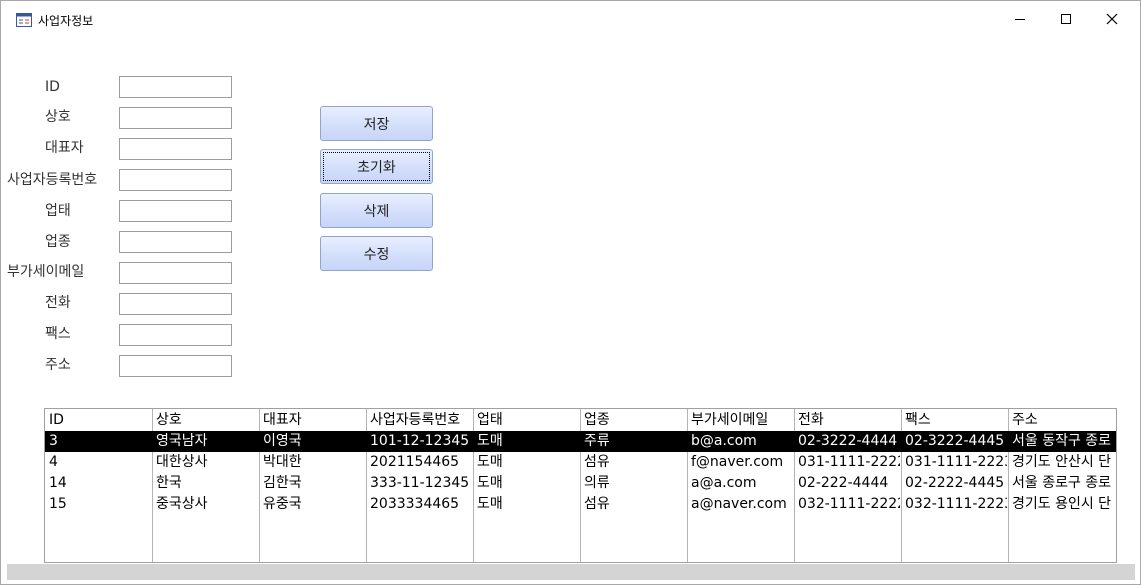 Image resolution: width=1141 pixels, height=585 pixels. Describe the element at coordinates (955, 441) in the screenshot. I see `table-cell: 02-3222-4445` at that location.